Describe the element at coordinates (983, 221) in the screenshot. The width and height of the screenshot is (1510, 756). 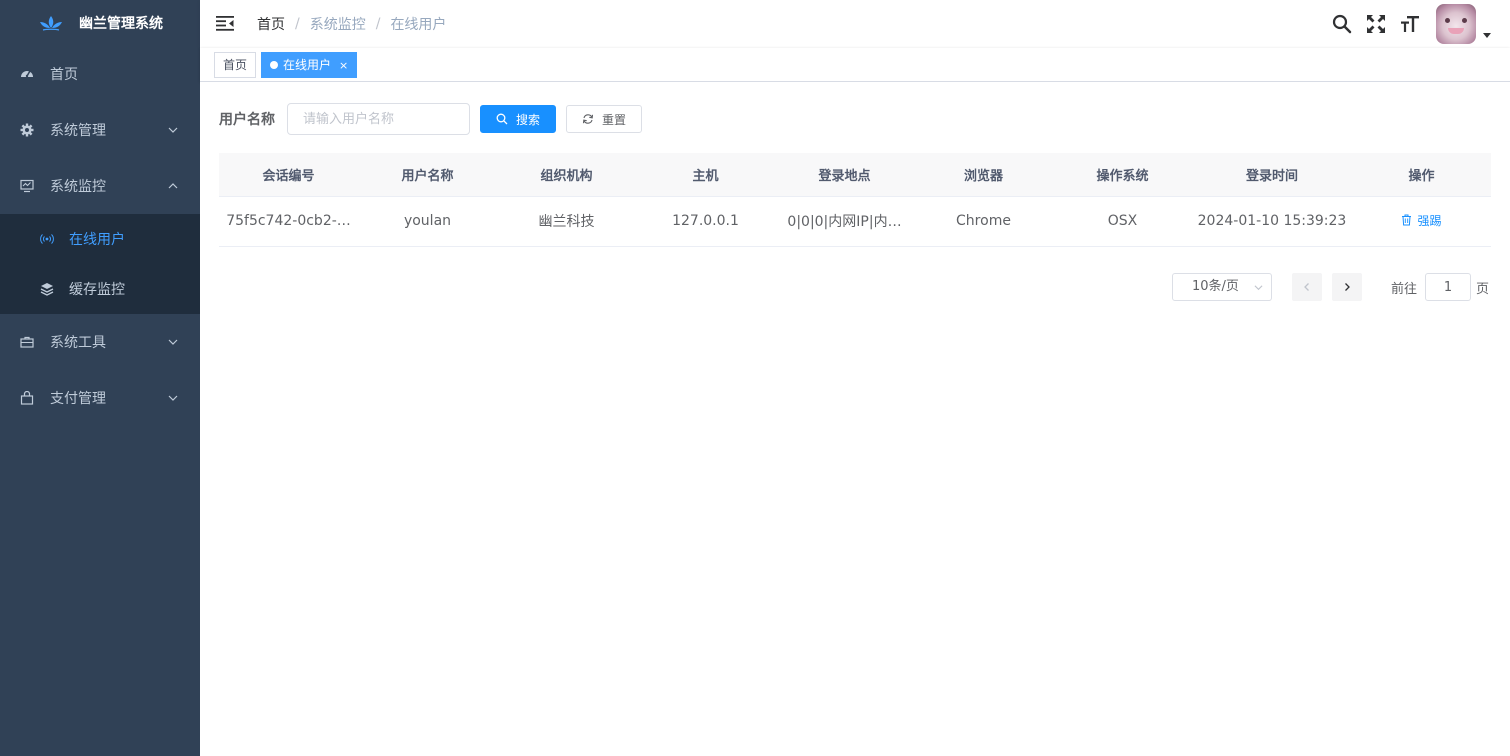
I see `cell-browser: Chrome` at that location.